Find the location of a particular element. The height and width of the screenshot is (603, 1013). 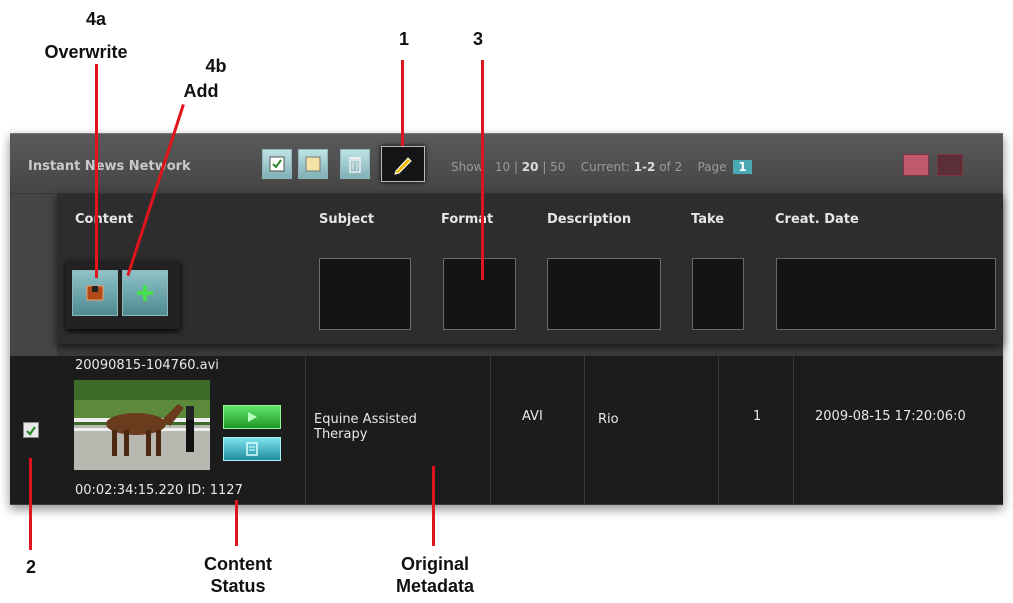

current-of: of 2 is located at coordinates (671, 167).